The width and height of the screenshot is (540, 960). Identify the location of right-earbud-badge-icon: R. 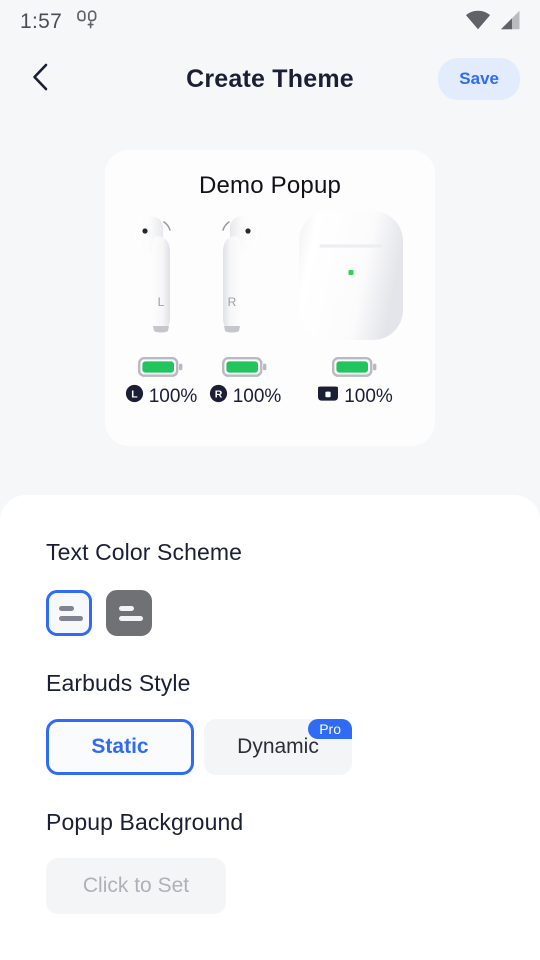
(218, 396).